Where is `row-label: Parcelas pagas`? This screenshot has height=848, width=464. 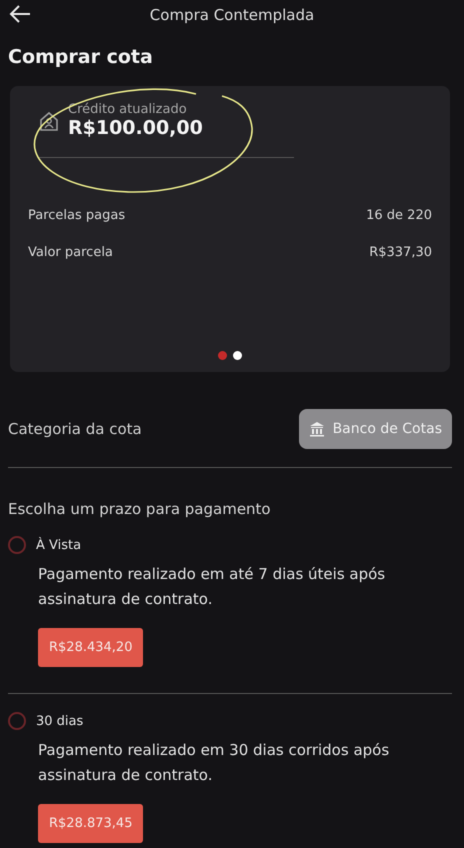
row-label: Parcelas pagas is located at coordinates (77, 215).